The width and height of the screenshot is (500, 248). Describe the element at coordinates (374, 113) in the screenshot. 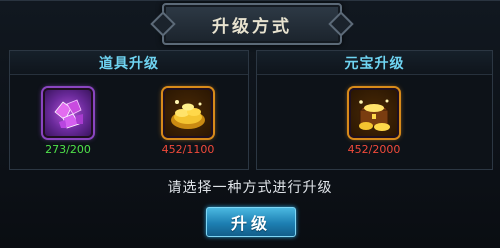

I see `treasure-chest-icon` at that location.